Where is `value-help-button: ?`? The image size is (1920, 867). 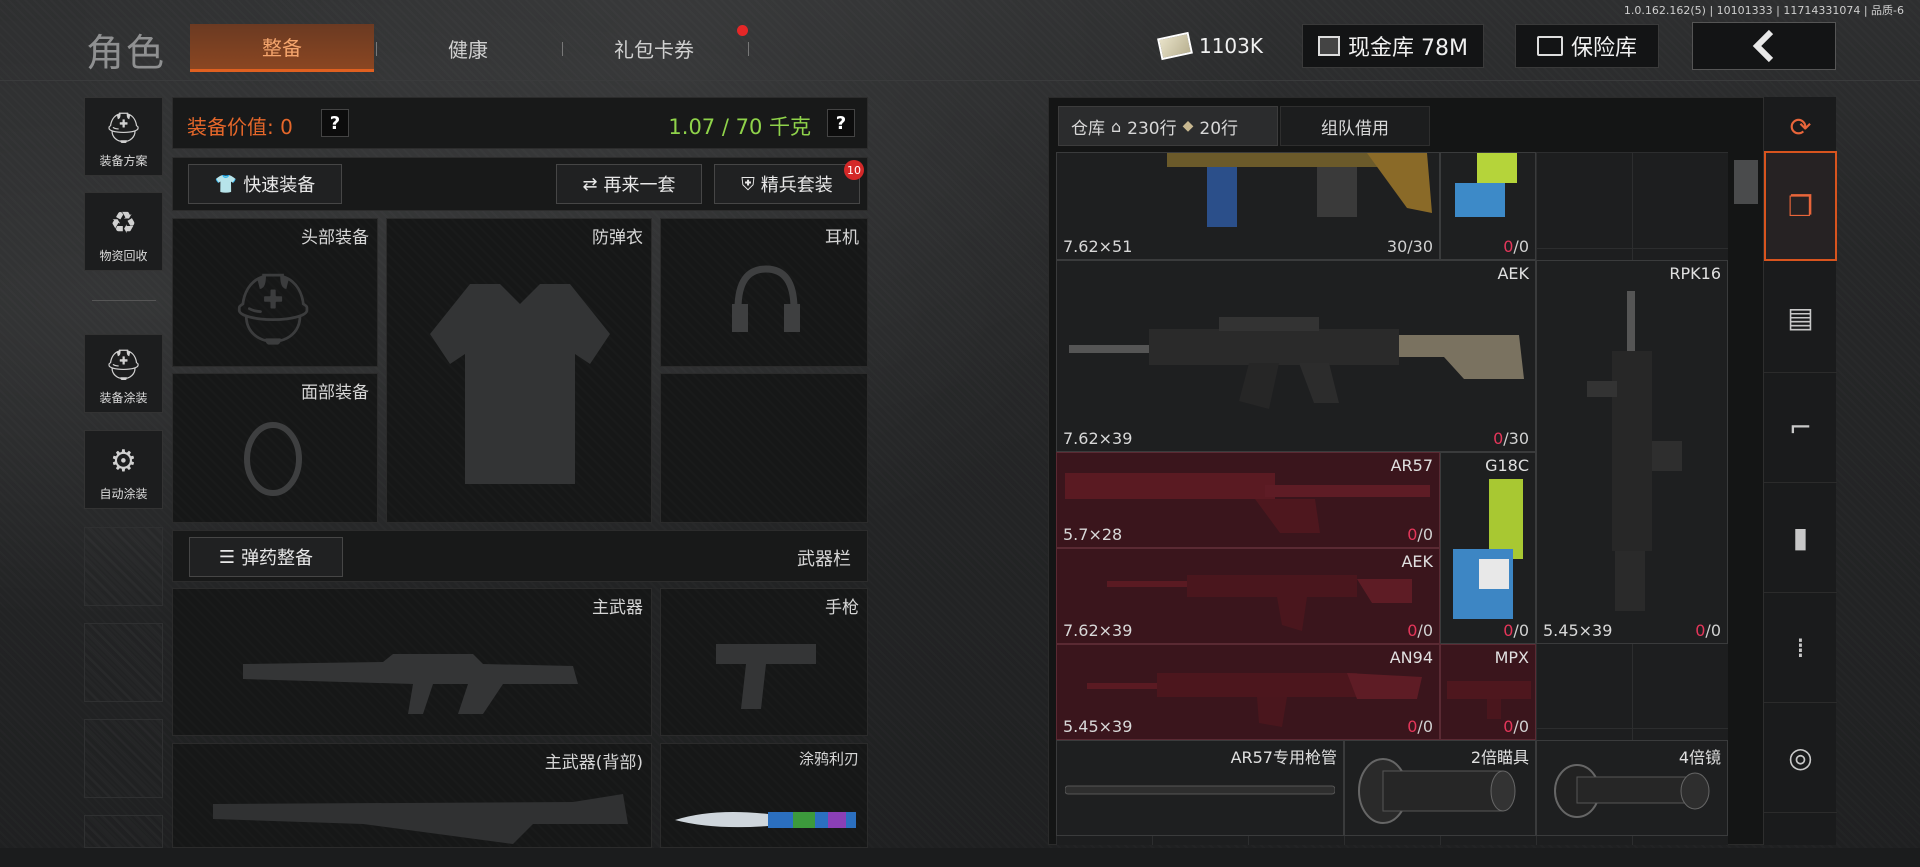
value-help-button: ? is located at coordinates (335, 123).